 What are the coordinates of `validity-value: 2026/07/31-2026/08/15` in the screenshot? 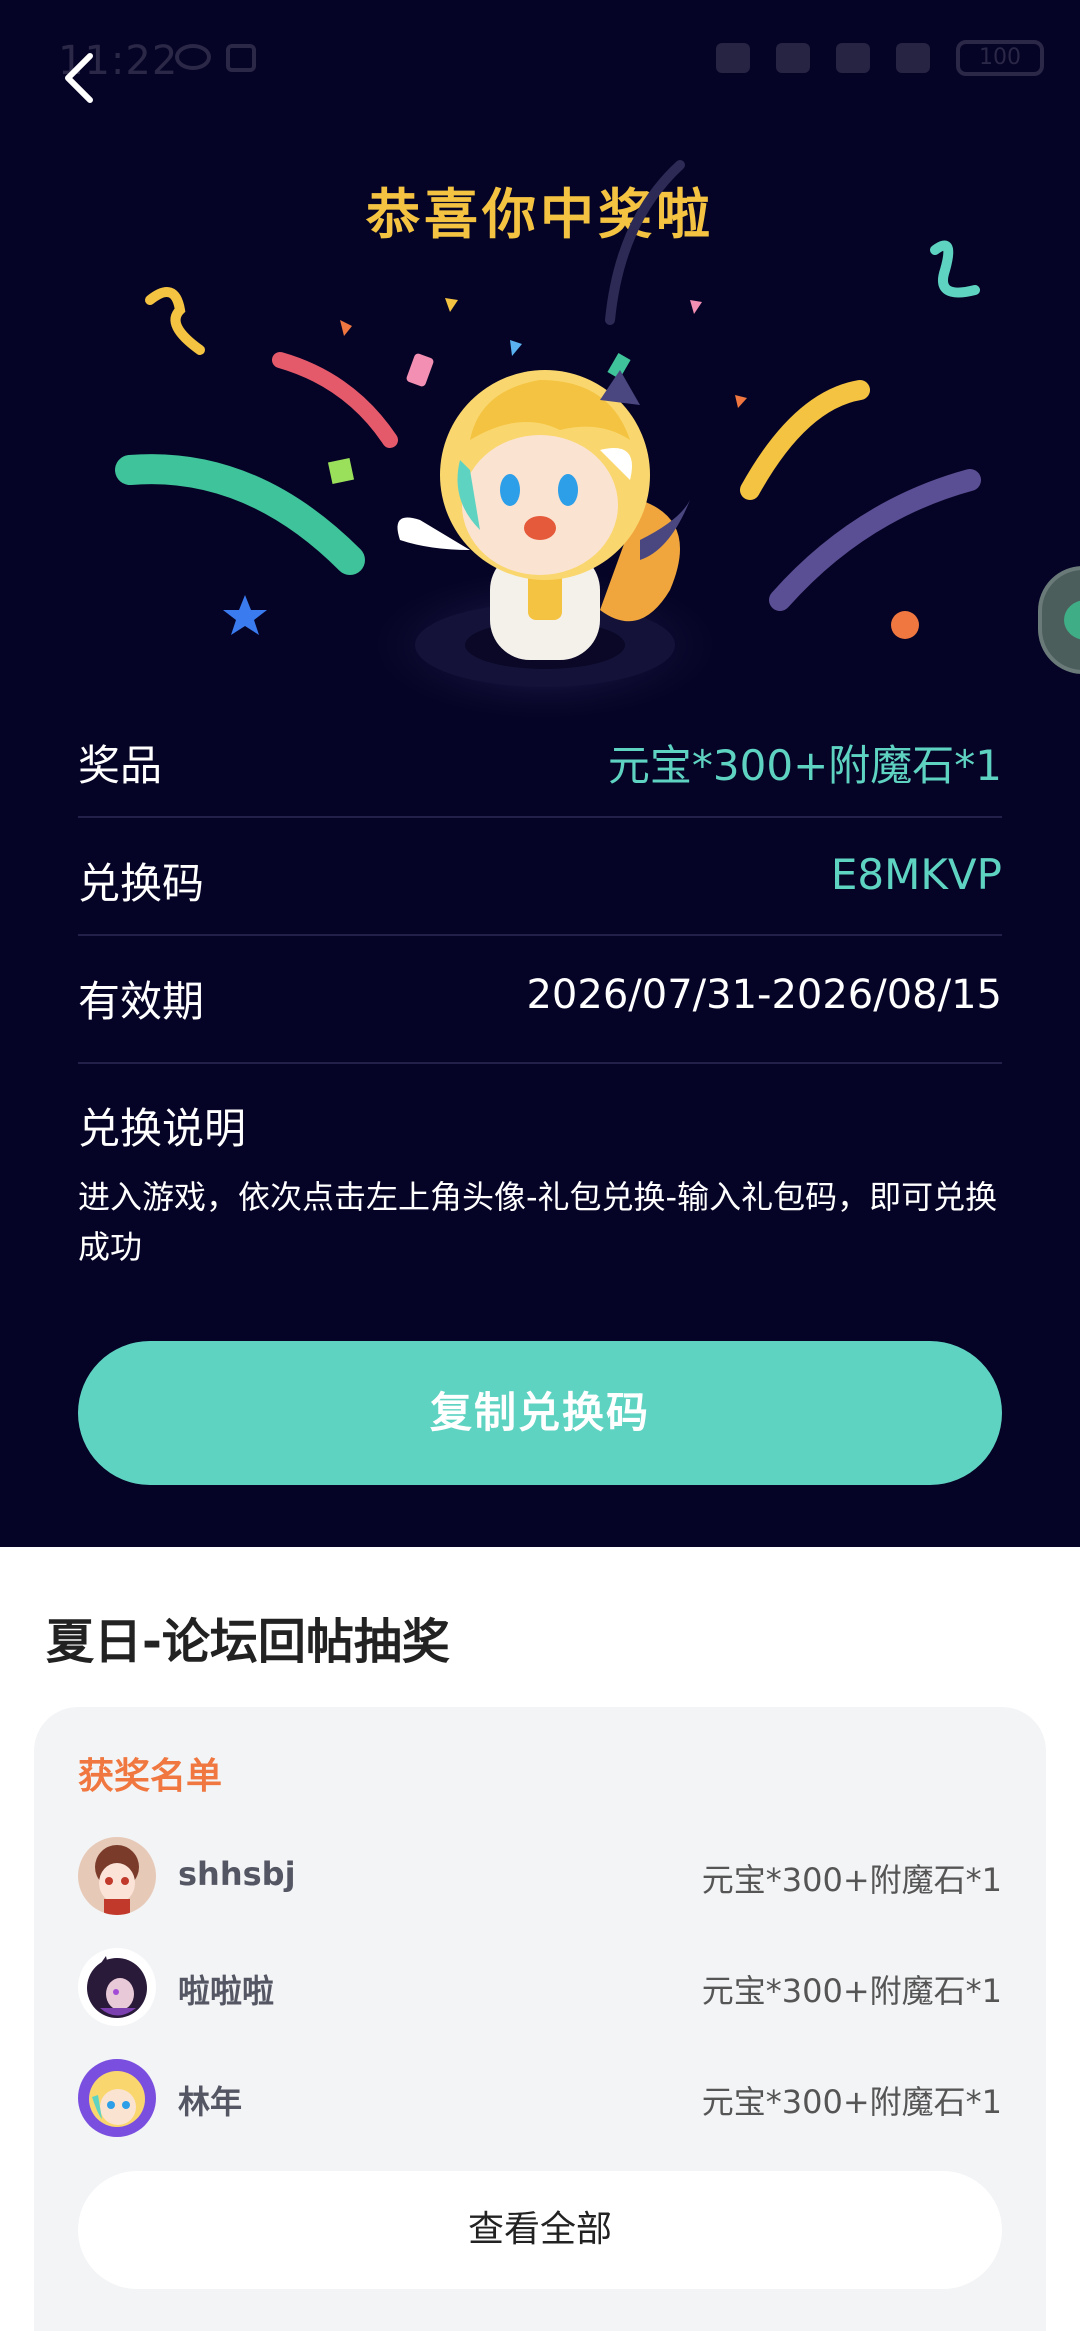 It's located at (764, 995).